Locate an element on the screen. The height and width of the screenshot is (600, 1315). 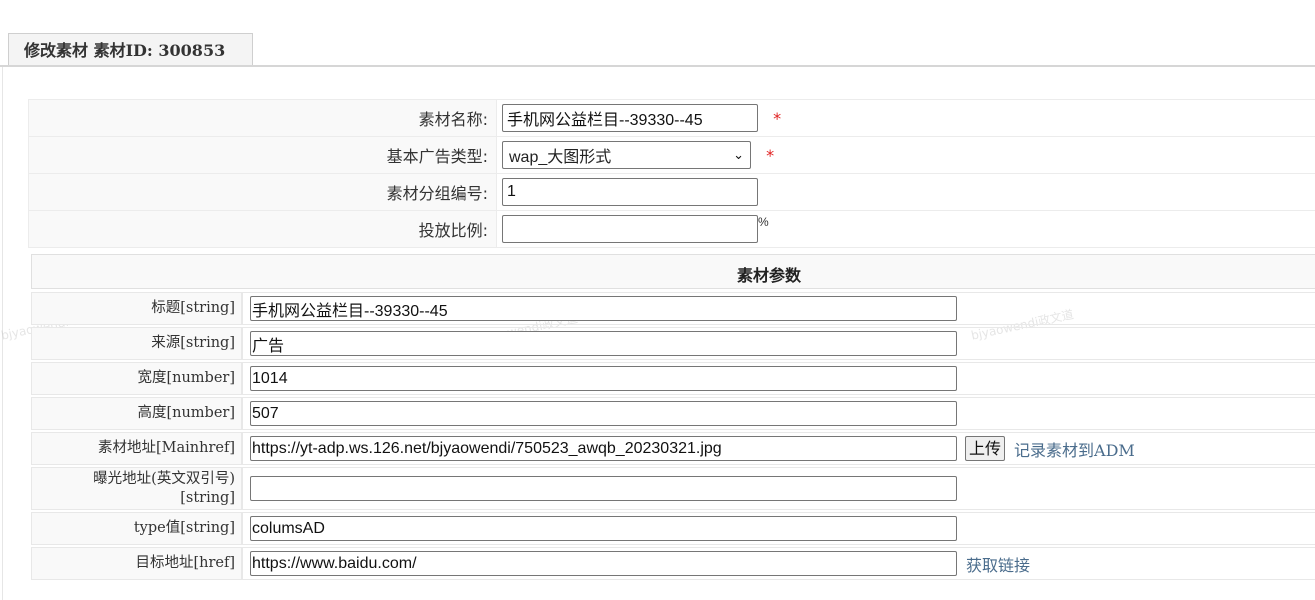
param-mainhref-input is located at coordinates (603, 448).